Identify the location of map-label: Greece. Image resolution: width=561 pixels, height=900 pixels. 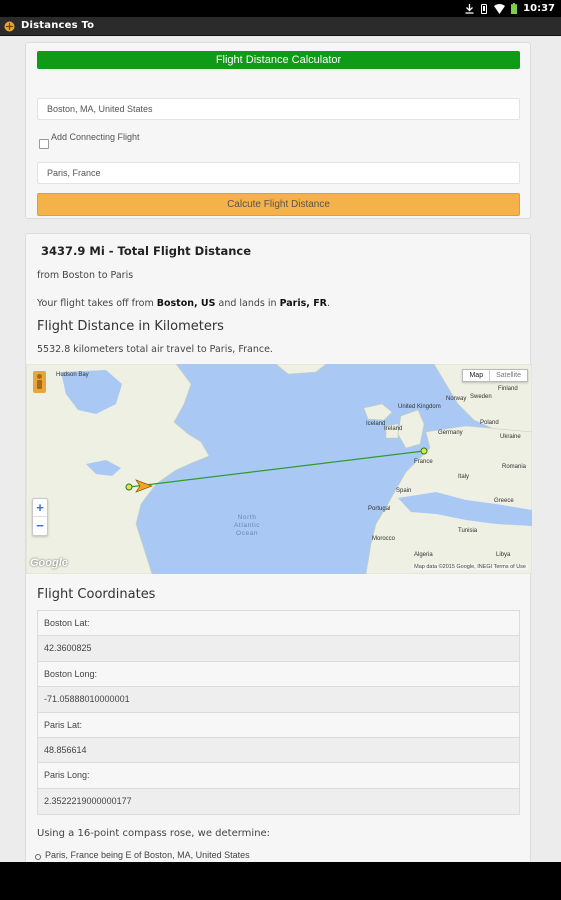
(504, 501).